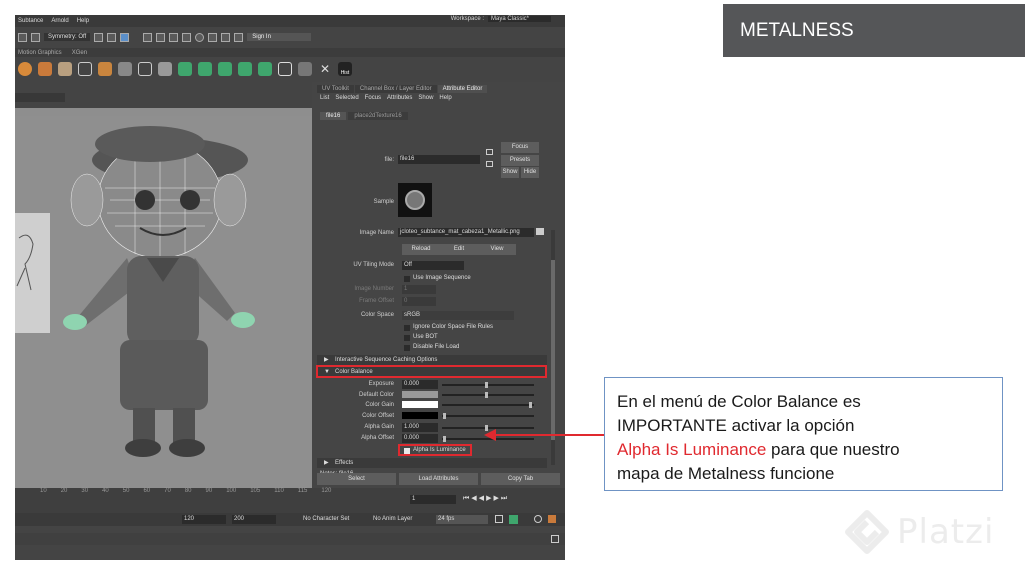 This screenshot has height=575, width=1025. I want to click on exposure-slider-knob, so click(486, 385).